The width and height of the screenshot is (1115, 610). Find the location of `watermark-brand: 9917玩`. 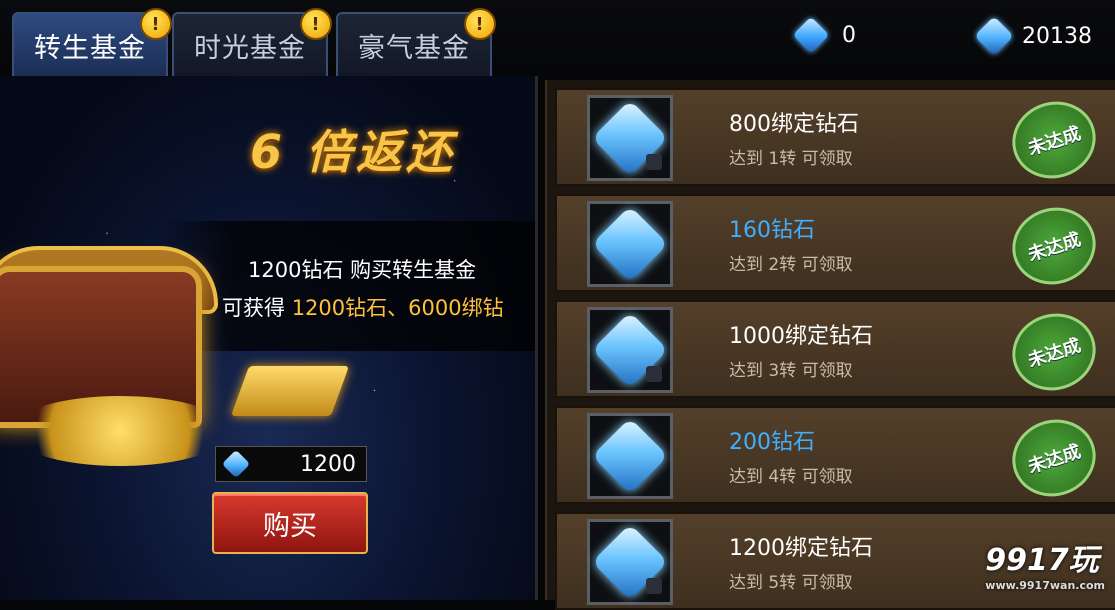

watermark-brand: 9917玩 is located at coordinates (1042, 560).